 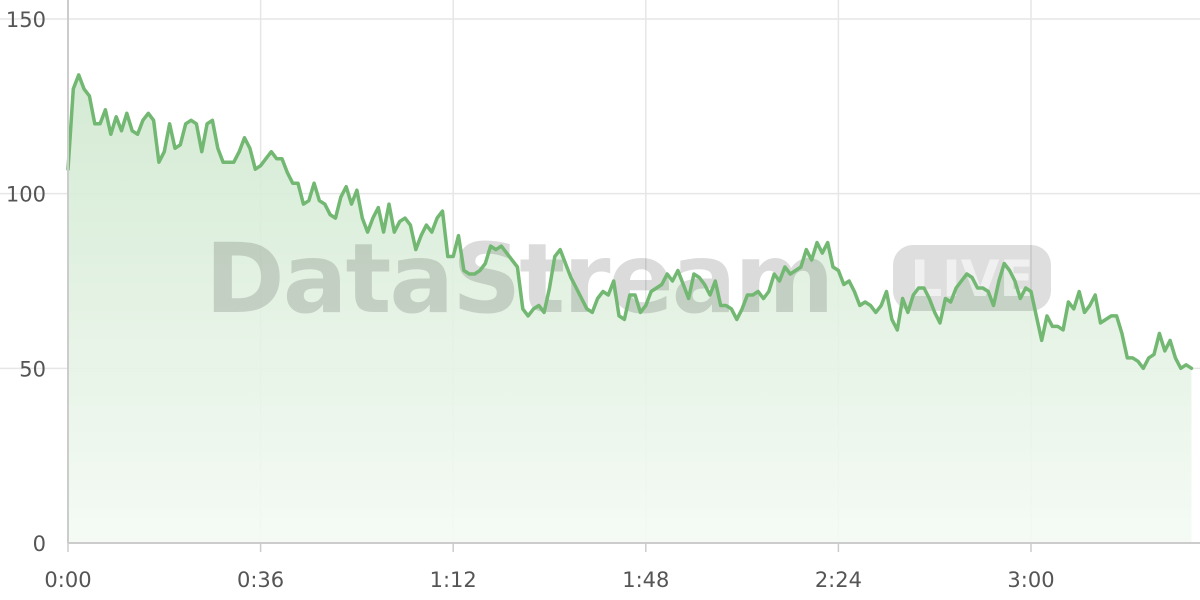 I want to click on x-tick-label: 0:00, so click(x=67, y=580).